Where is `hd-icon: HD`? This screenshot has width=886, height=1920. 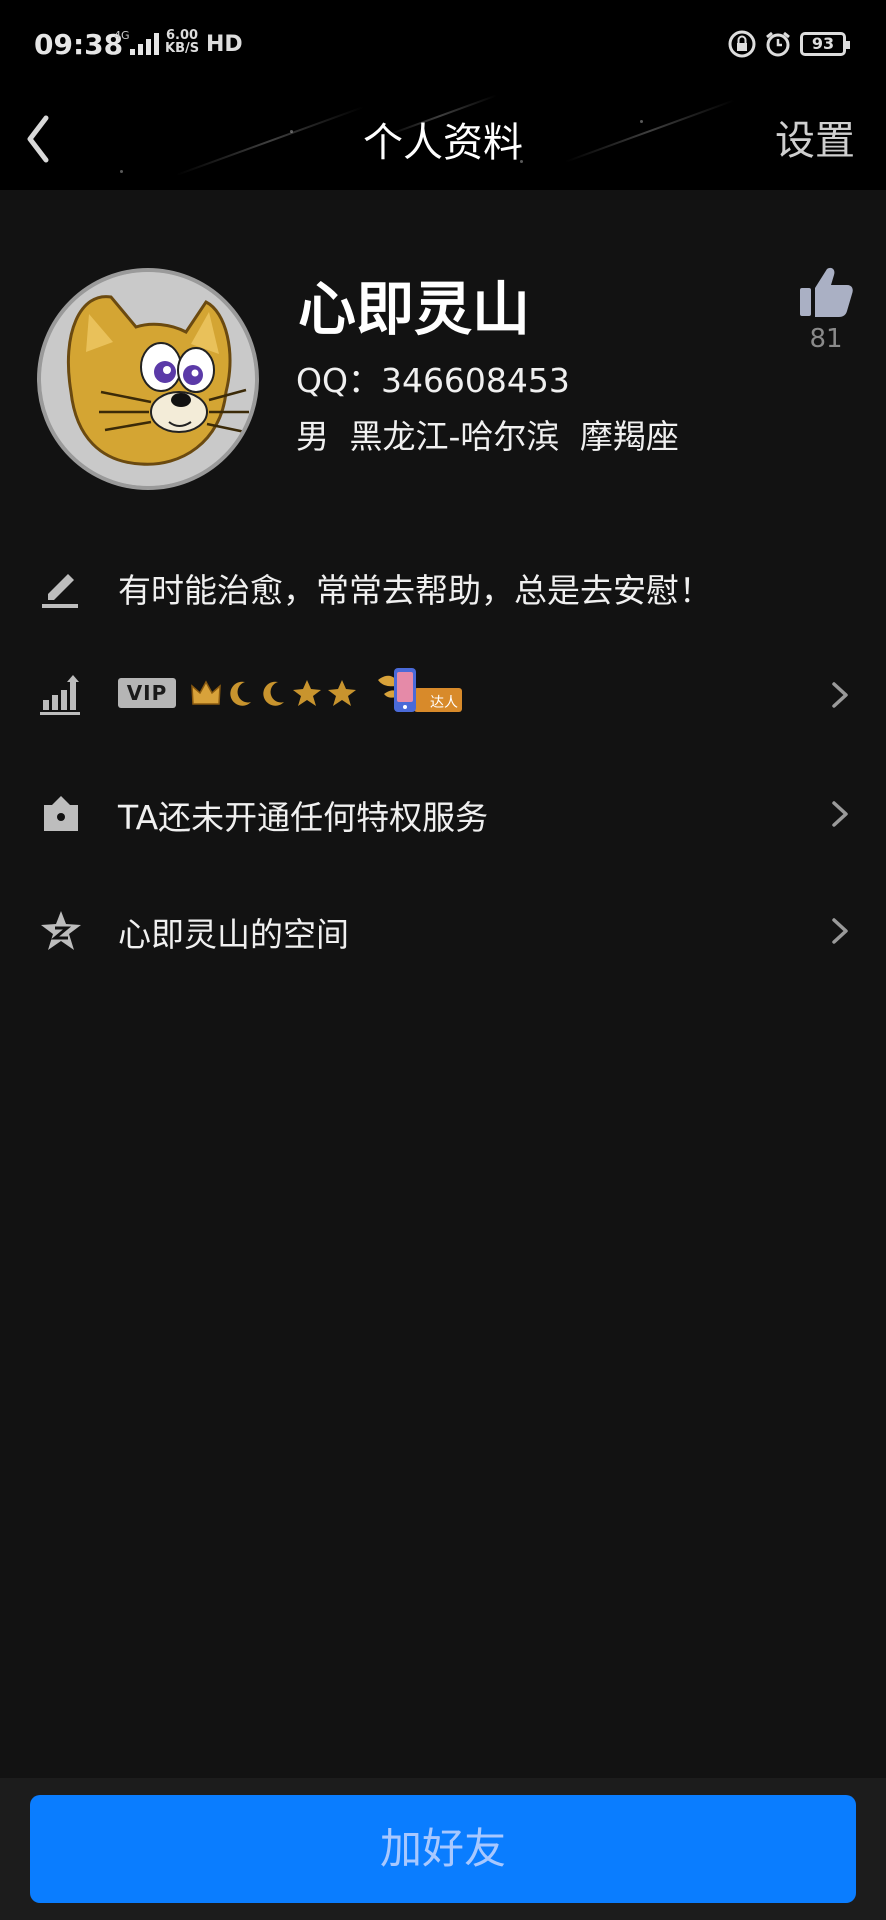 hd-icon: HD is located at coordinates (224, 44).